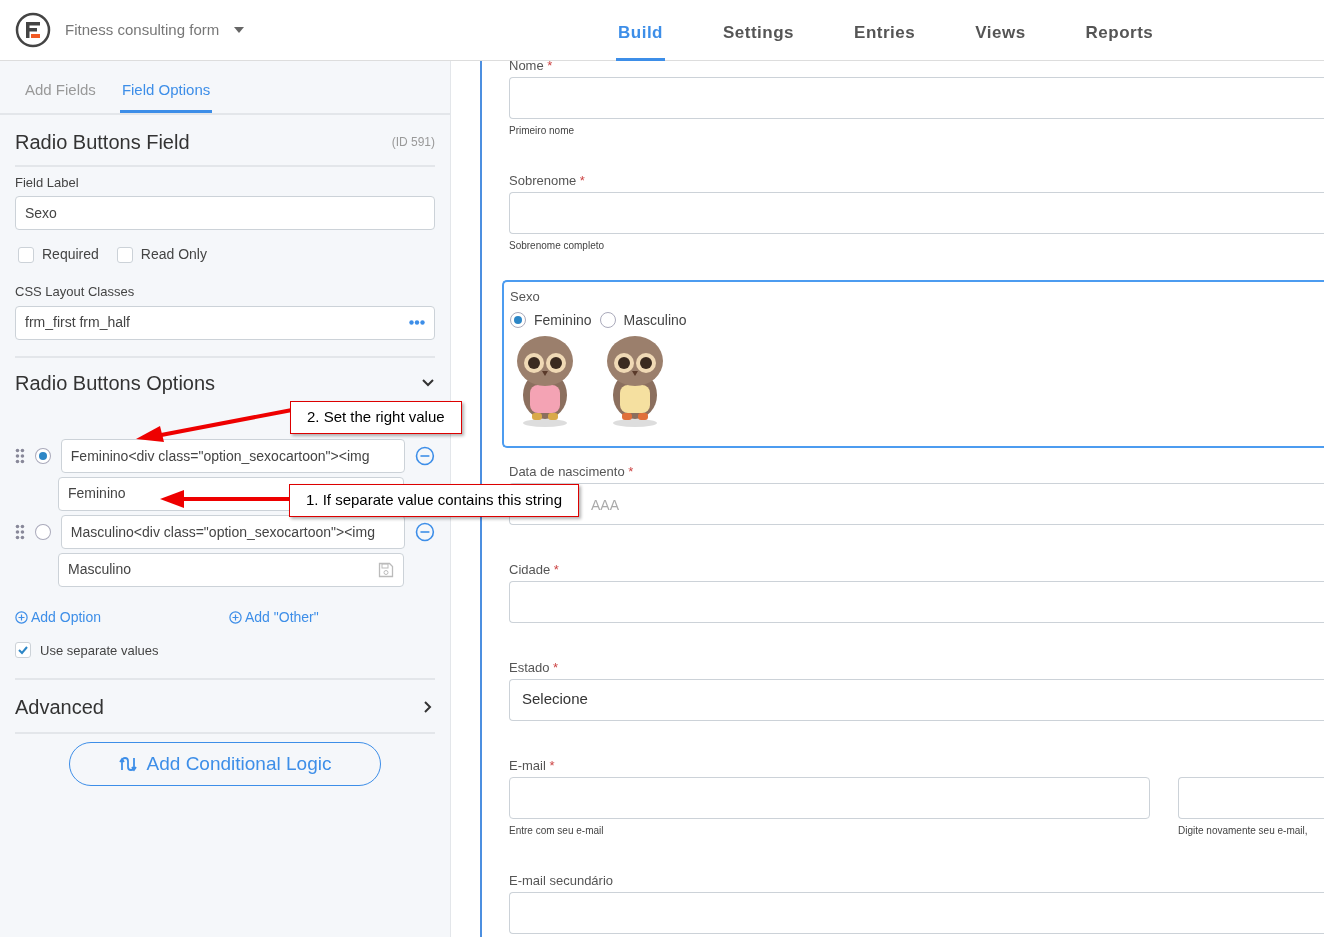 The image size is (1324, 937). What do you see at coordinates (525, 297) in the screenshot?
I see `field-label: Sexo` at bounding box center [525, 297].